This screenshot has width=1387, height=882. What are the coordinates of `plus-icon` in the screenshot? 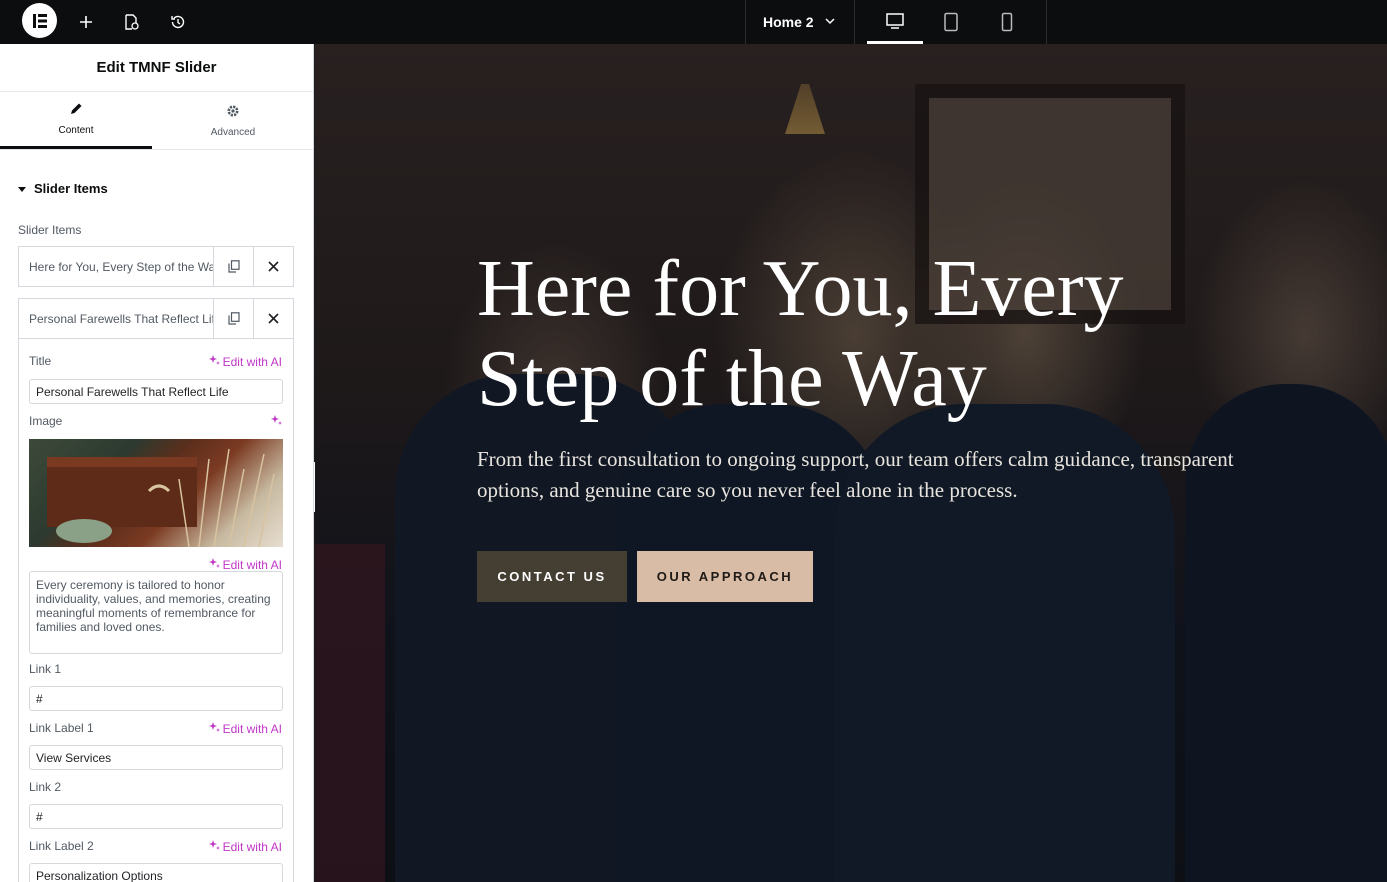 It's located at (86, 22).